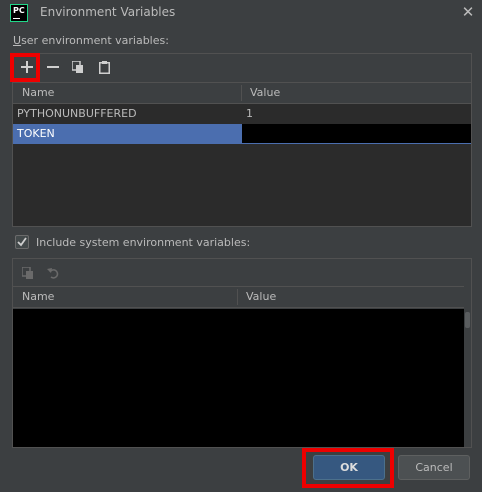  I want to click on copy-button, so click(78, 67).